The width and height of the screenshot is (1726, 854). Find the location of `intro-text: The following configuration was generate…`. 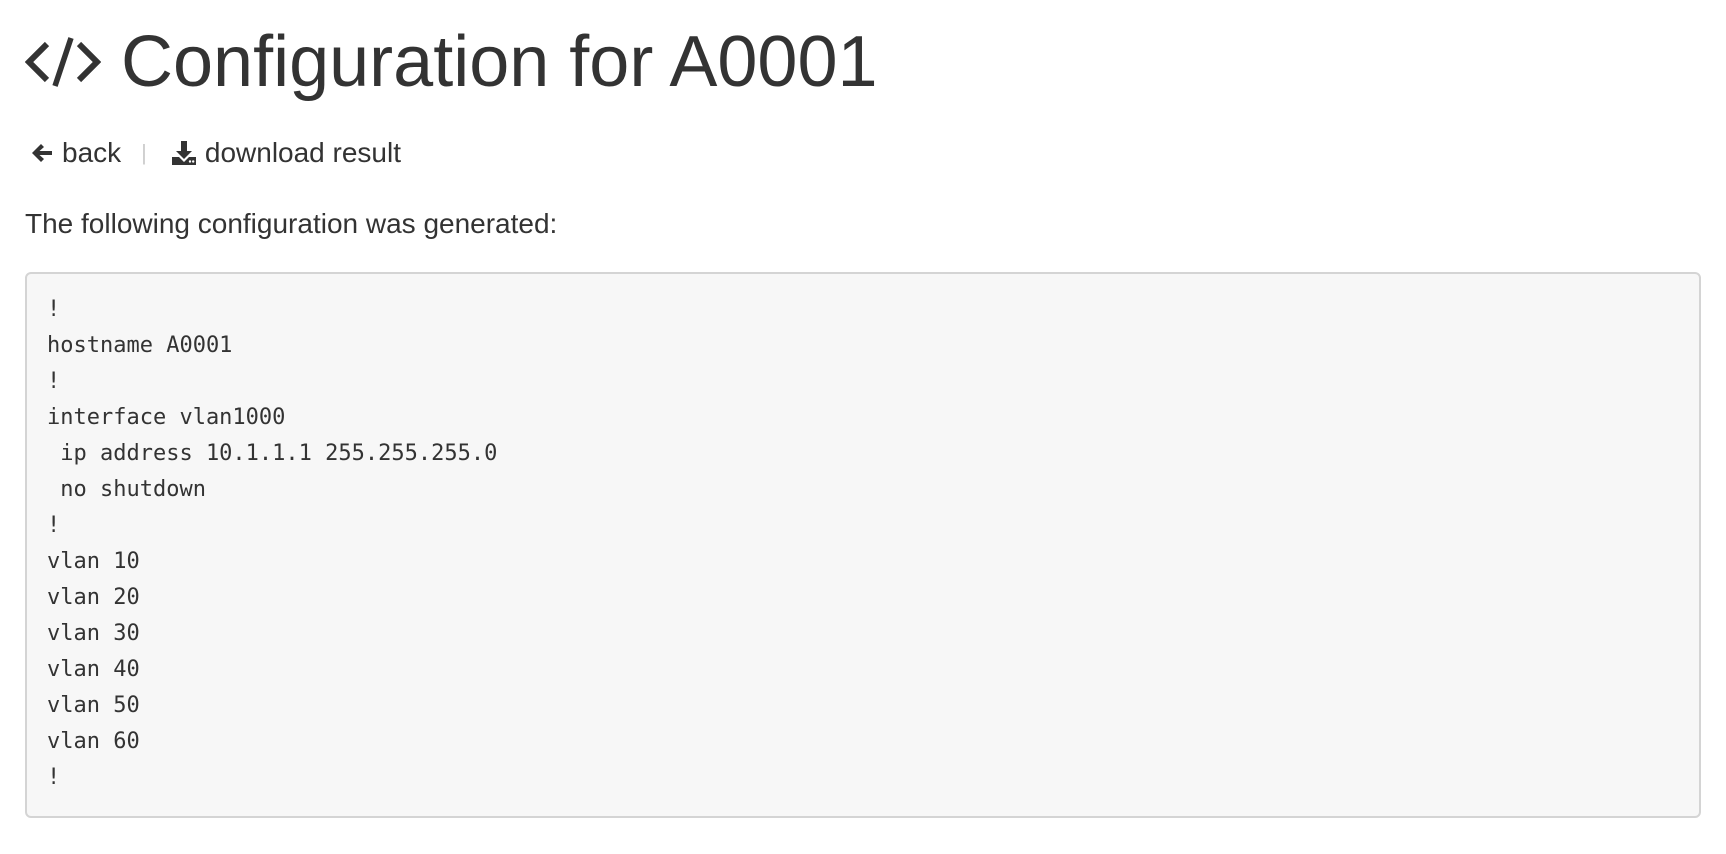

intro-text: The following configuration was generate… is located at coordinates (291, 223).